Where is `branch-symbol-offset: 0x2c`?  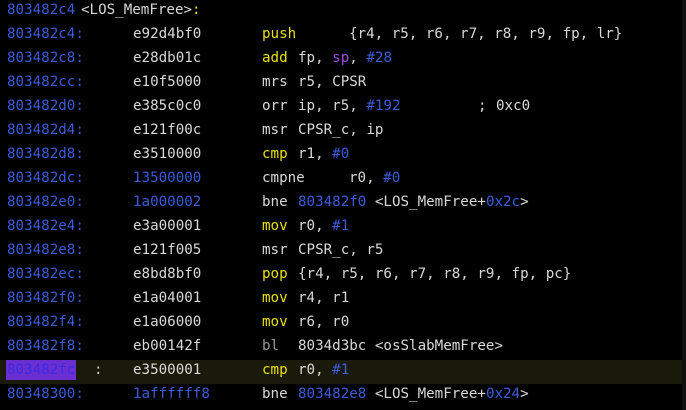
branch-symbol-offset: 0x2c is located at coordinates (503, 202).